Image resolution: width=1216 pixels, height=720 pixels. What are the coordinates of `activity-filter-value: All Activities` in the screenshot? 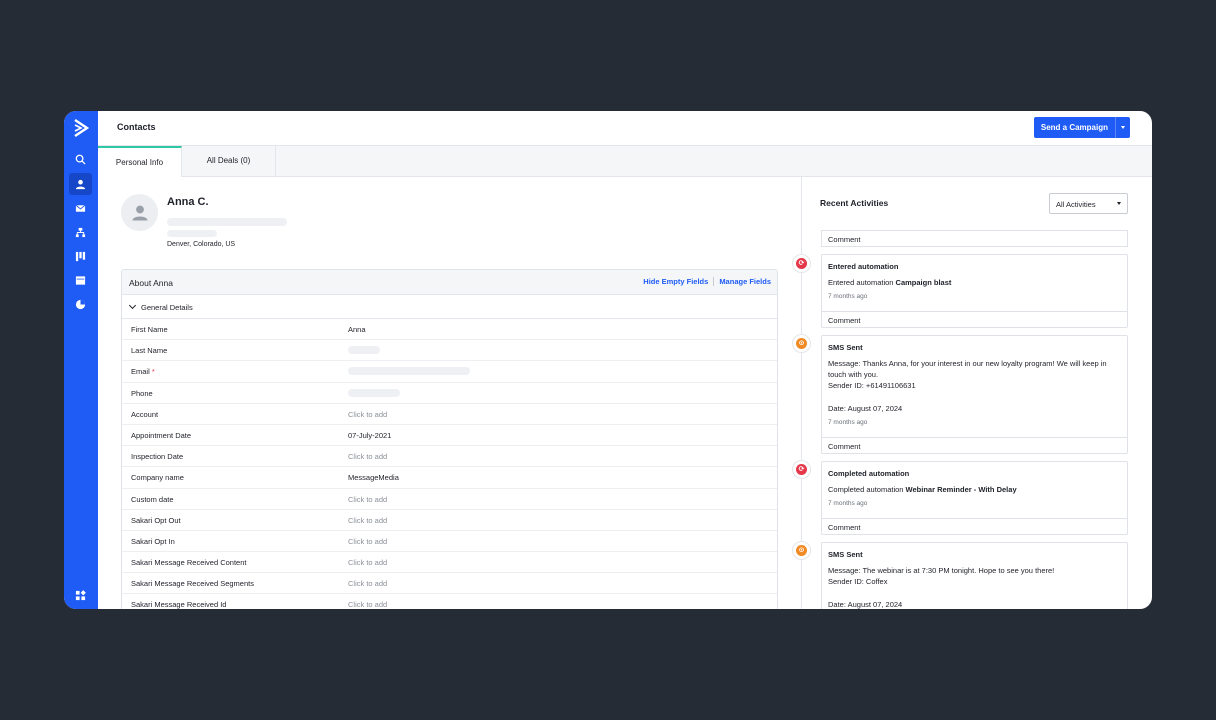 It's located at (1076, 204).